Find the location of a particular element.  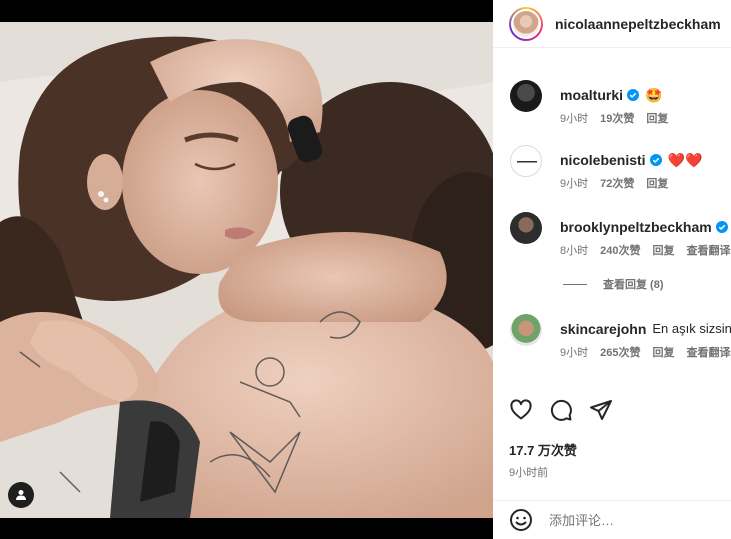

post-header: nicolaannepeltzbeckham is located at coordinates (612, 24).